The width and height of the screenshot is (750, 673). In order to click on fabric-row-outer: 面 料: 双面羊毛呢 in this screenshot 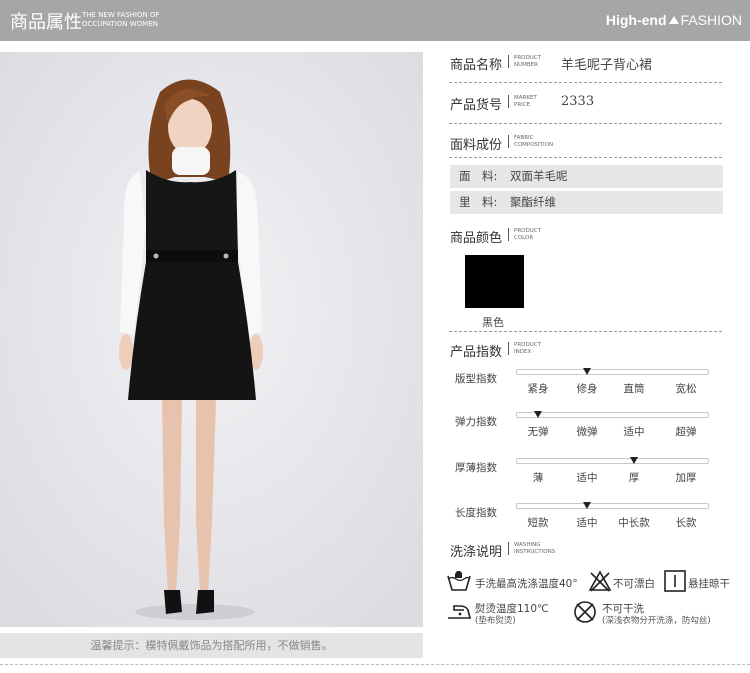, I will do `click(586, 176)`.